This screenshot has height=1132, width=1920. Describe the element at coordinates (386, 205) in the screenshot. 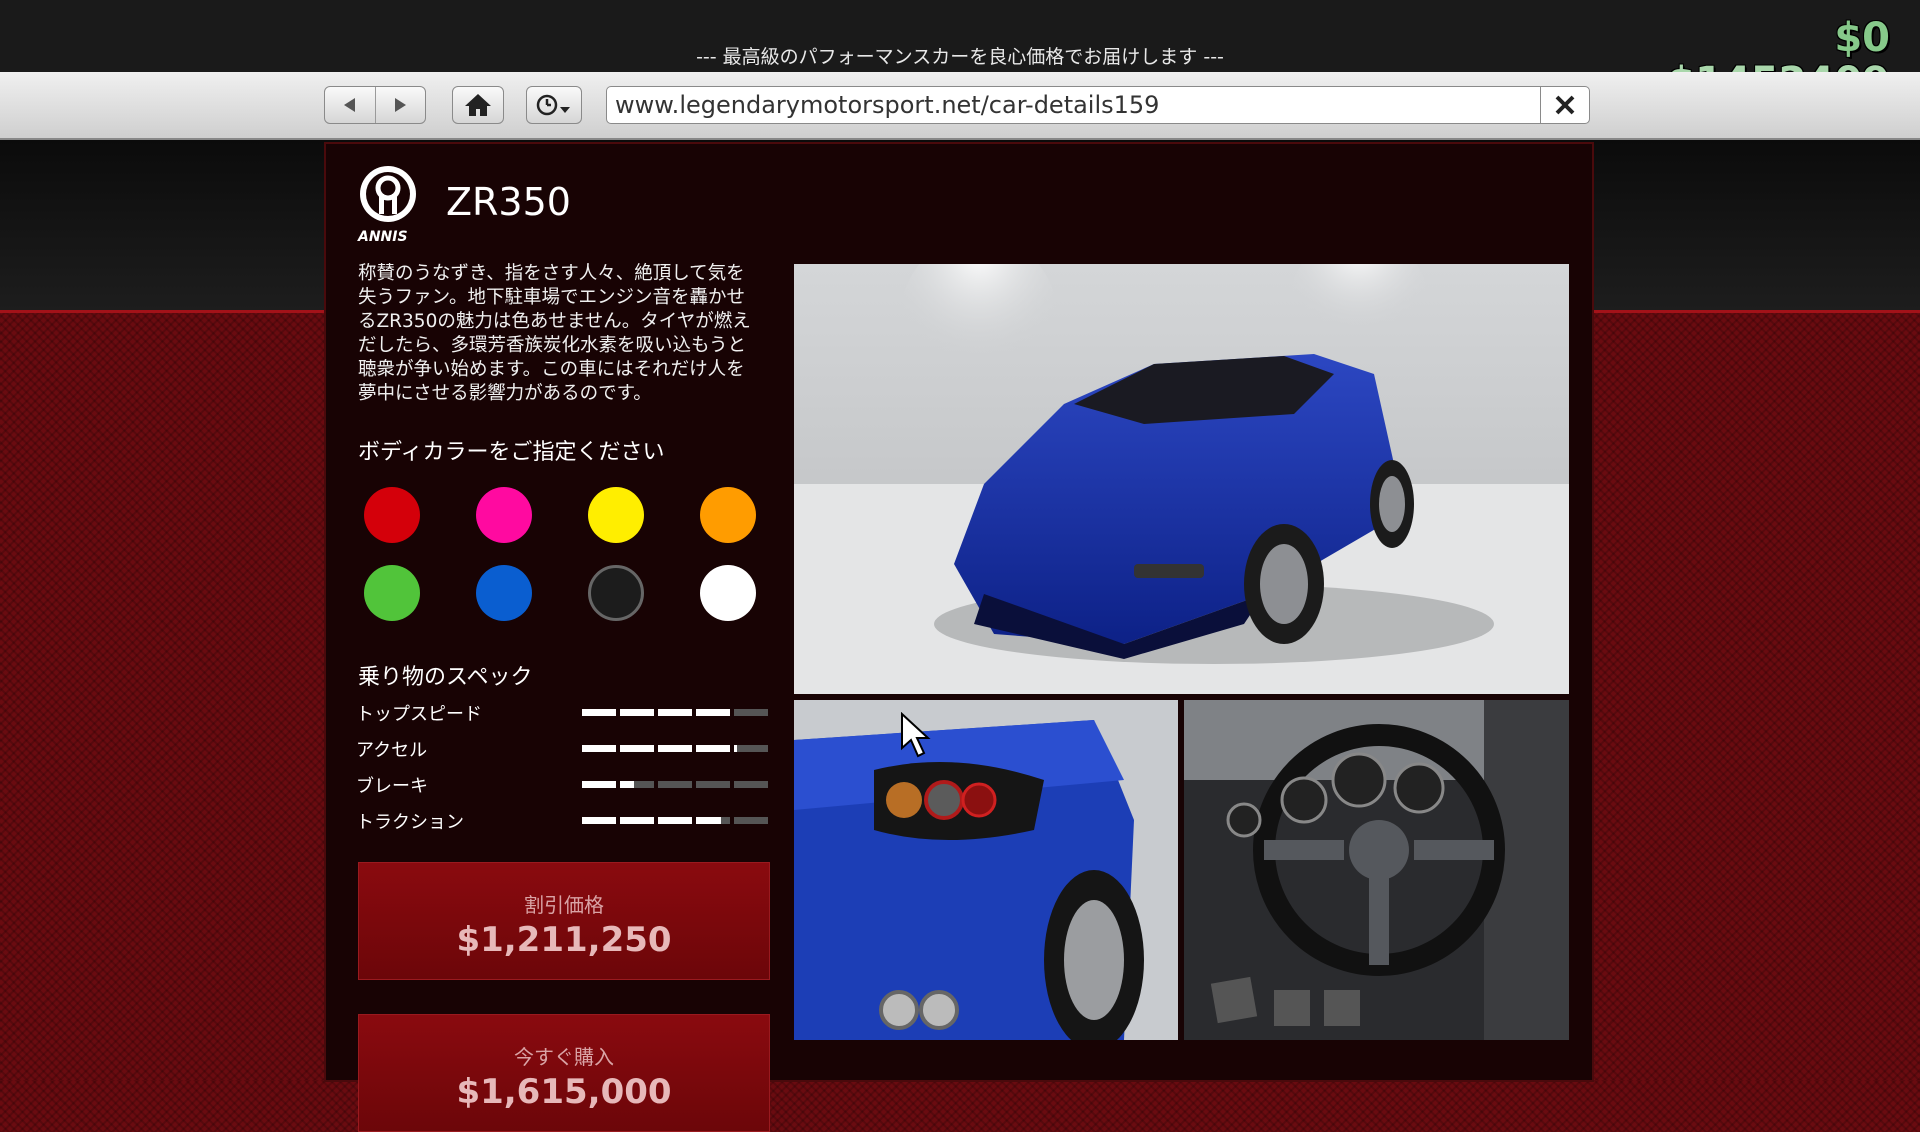

I see `annis-logo-icon: ANNIS` at that location.